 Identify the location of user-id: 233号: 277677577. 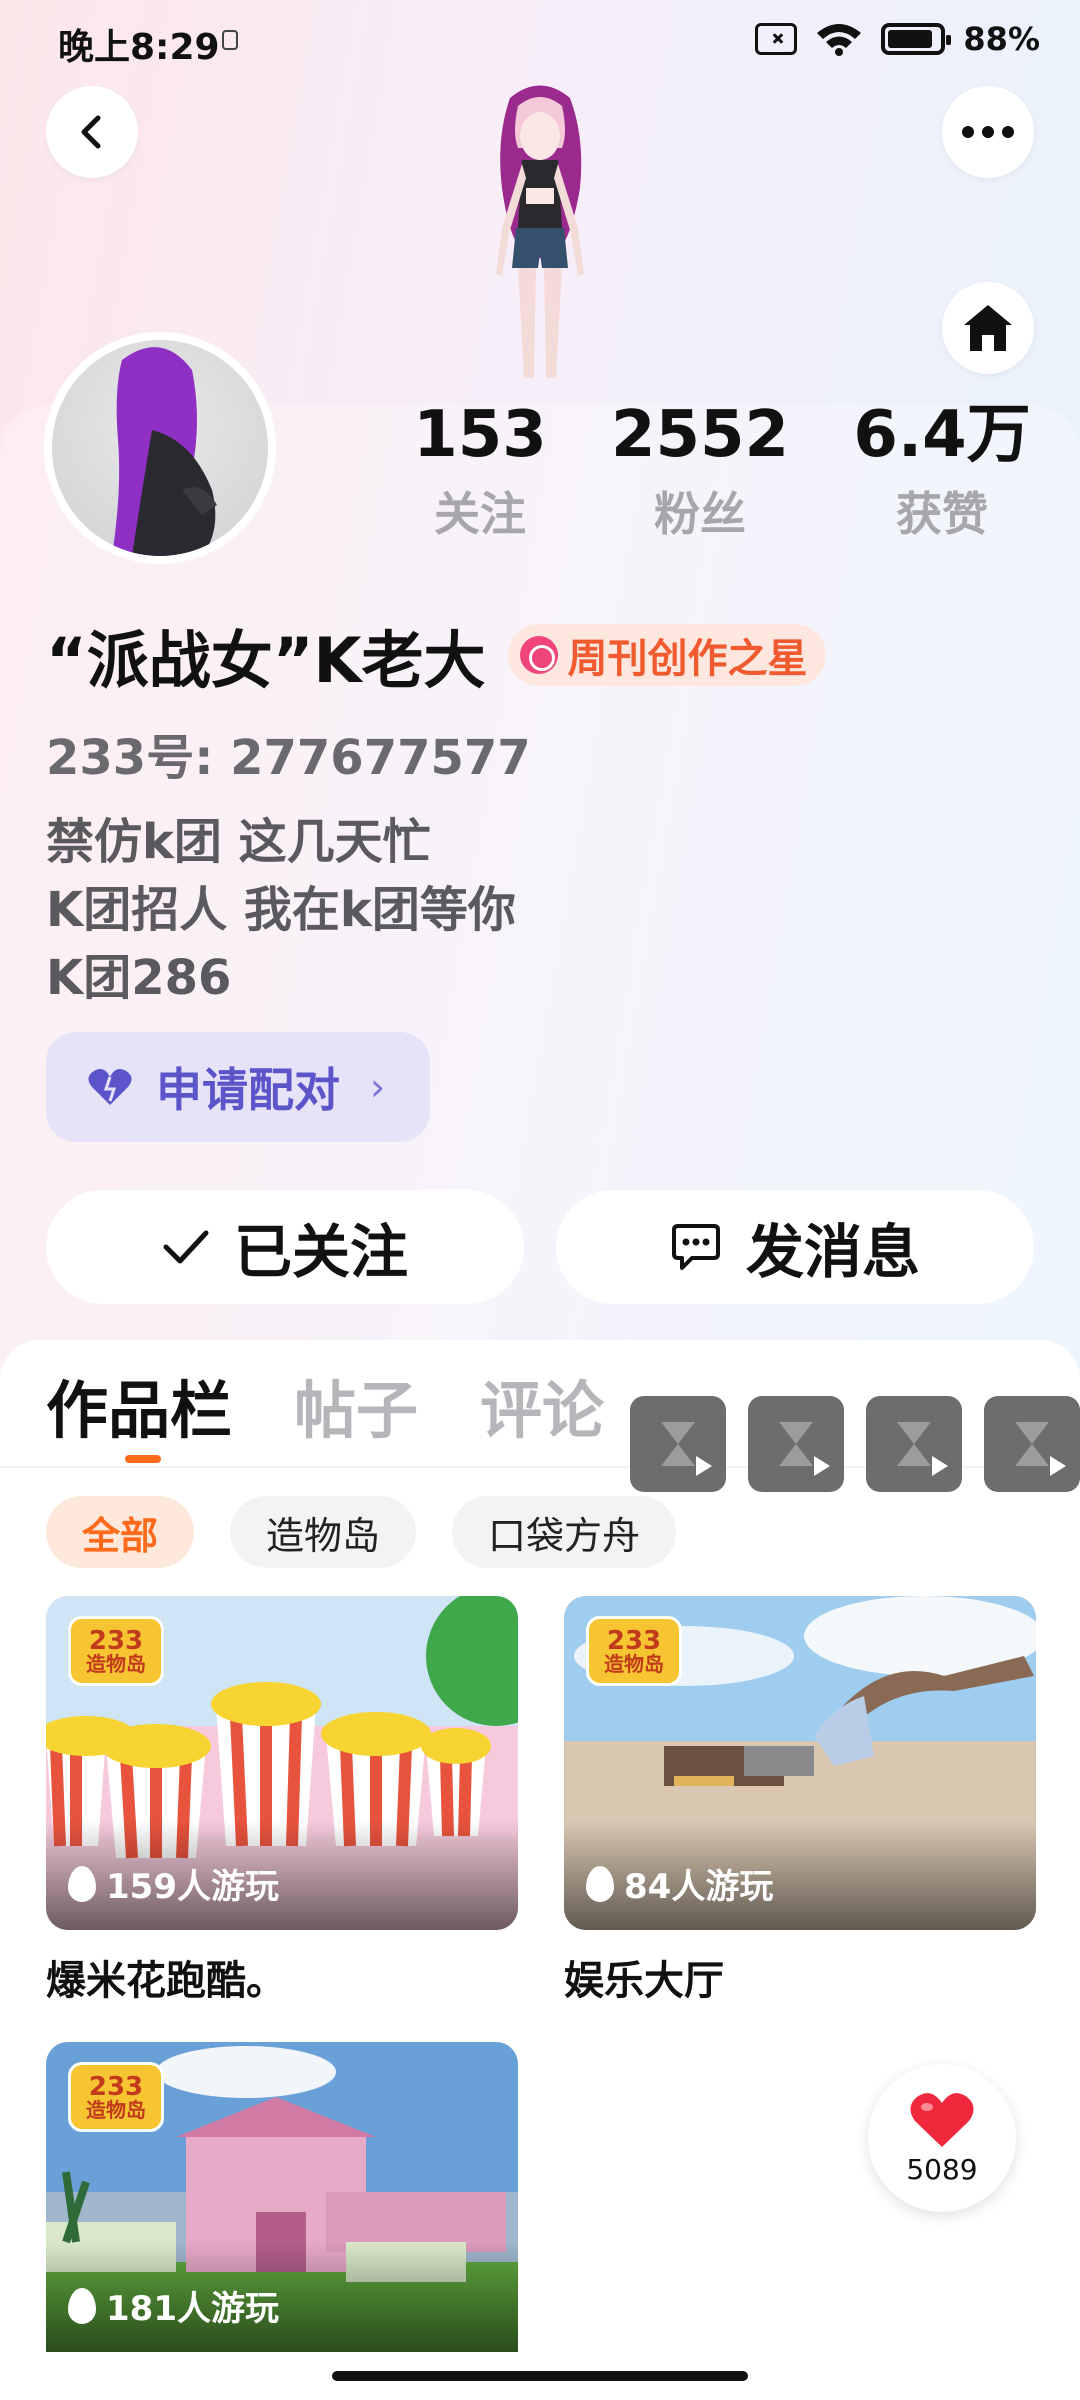
(288, 758).